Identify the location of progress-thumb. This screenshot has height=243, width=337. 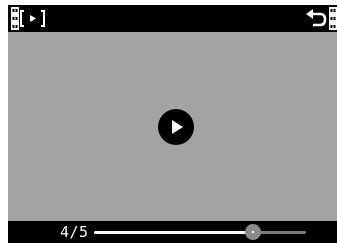
(253, 232).